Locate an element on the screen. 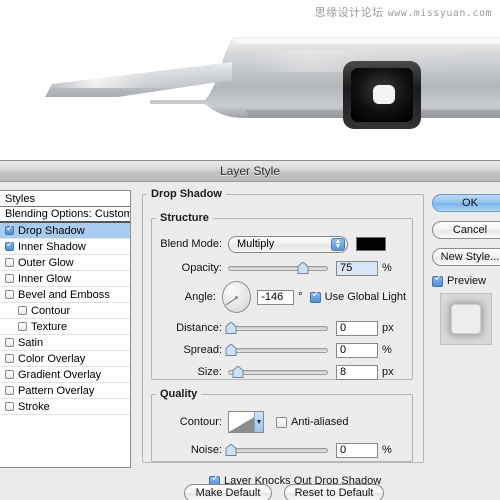  noise-slider is located at coordinates (276, 450).